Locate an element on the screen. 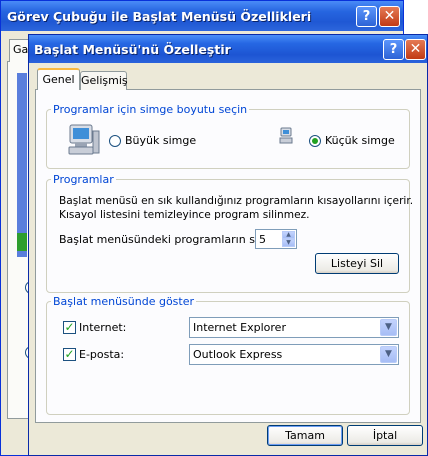 The height and width of the screenshot is (456, 428). dialog-title: Başlat Menüsü'nü Özelleştir is located at coordinates (132, 49).